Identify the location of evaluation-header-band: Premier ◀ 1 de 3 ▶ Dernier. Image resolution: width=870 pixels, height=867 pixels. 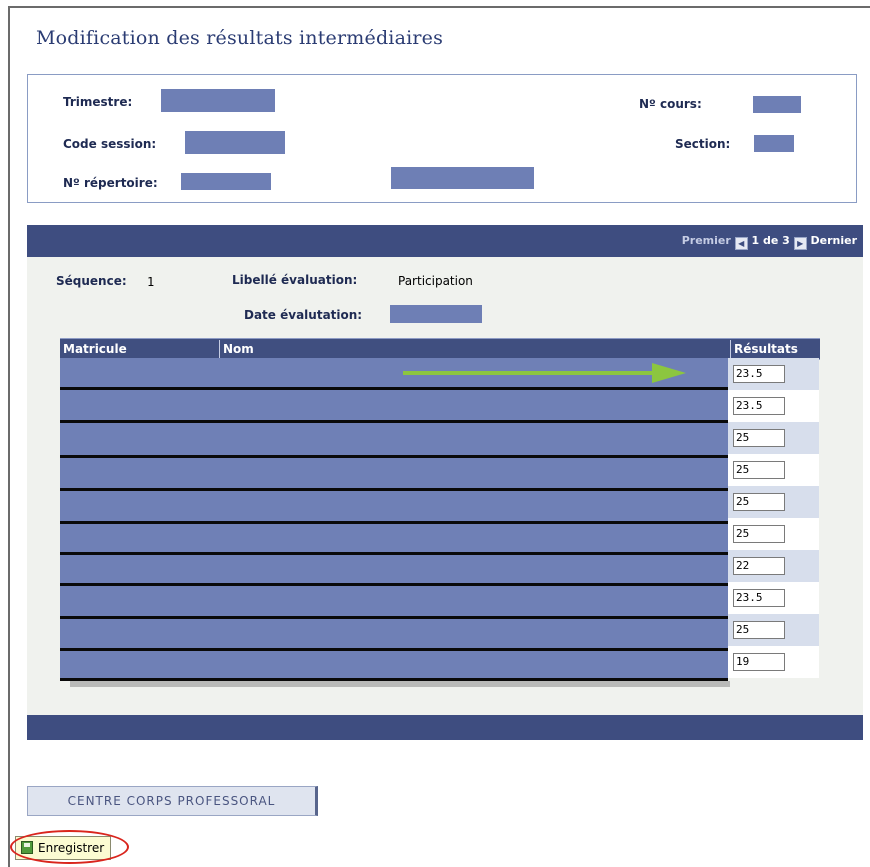
(445, 241).